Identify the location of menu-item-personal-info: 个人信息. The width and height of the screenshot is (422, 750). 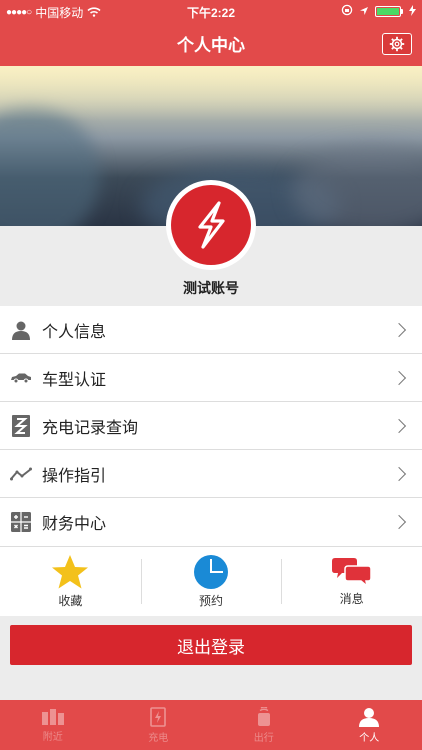
(211, 330).